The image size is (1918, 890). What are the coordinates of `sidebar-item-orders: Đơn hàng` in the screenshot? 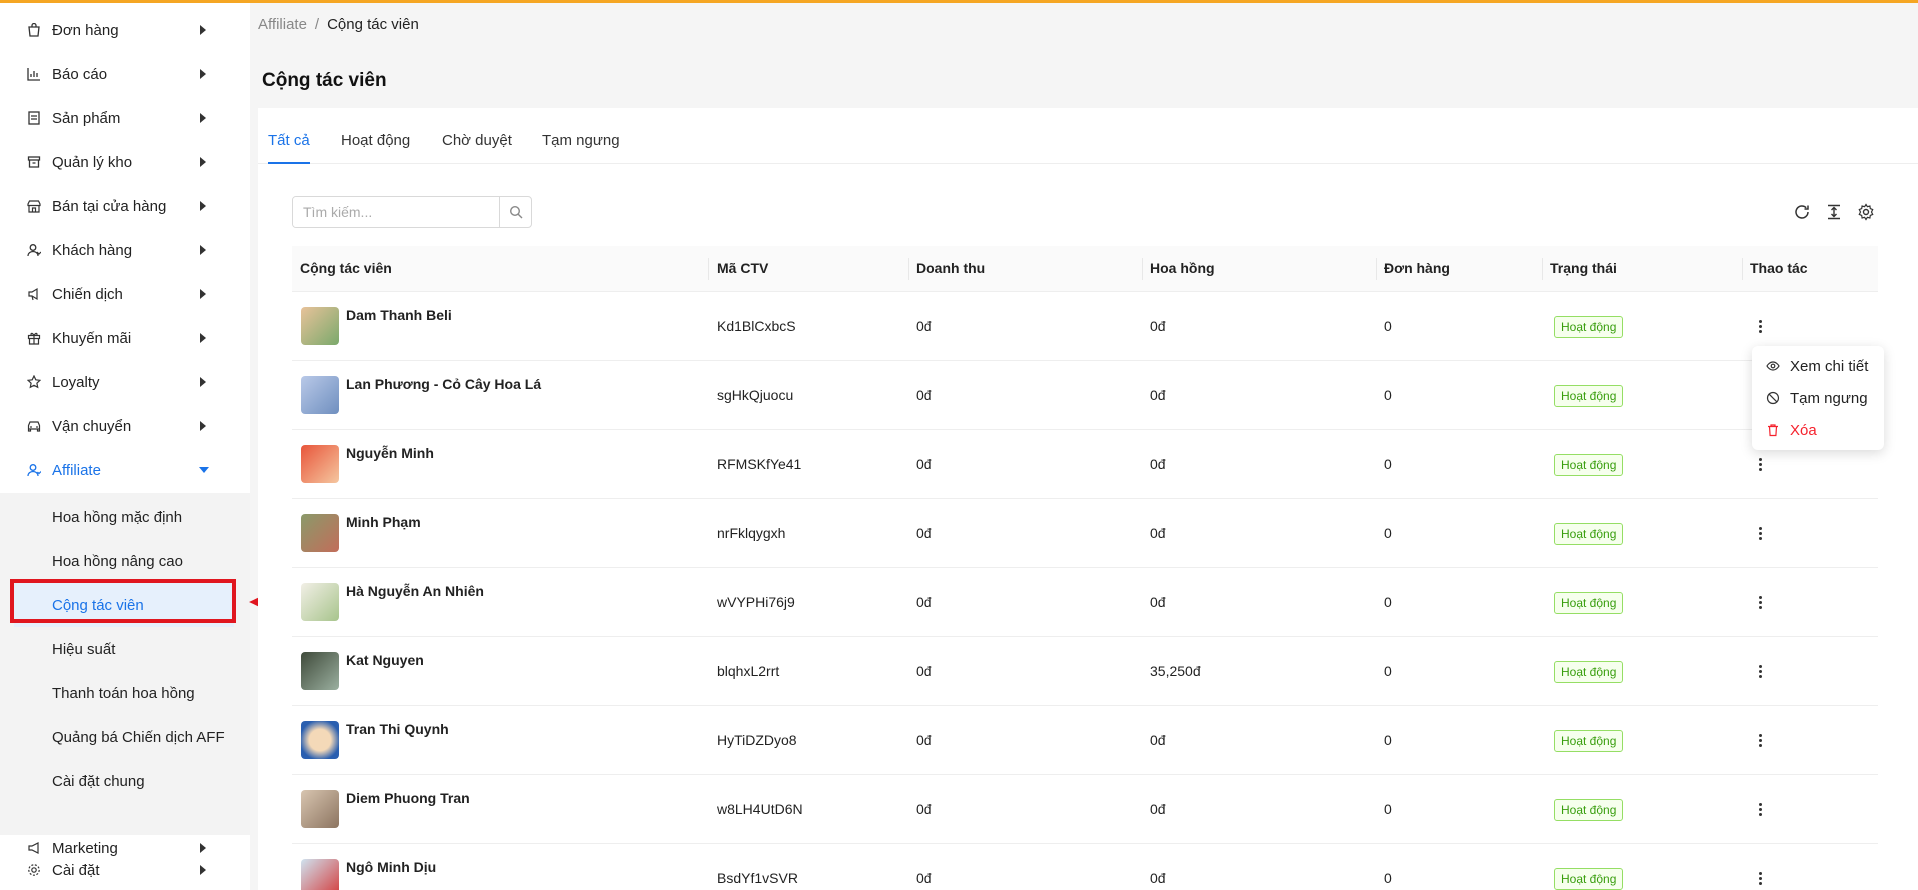 It's located at (125, 30).